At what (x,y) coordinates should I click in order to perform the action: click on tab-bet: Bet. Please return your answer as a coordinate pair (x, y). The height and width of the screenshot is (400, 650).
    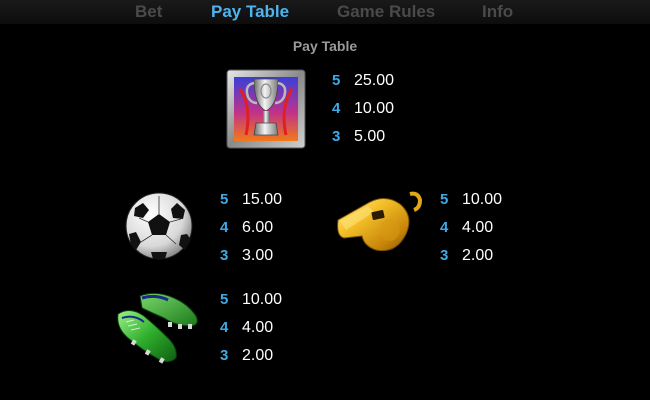
    Looking at the image, I should click on (148, 12).